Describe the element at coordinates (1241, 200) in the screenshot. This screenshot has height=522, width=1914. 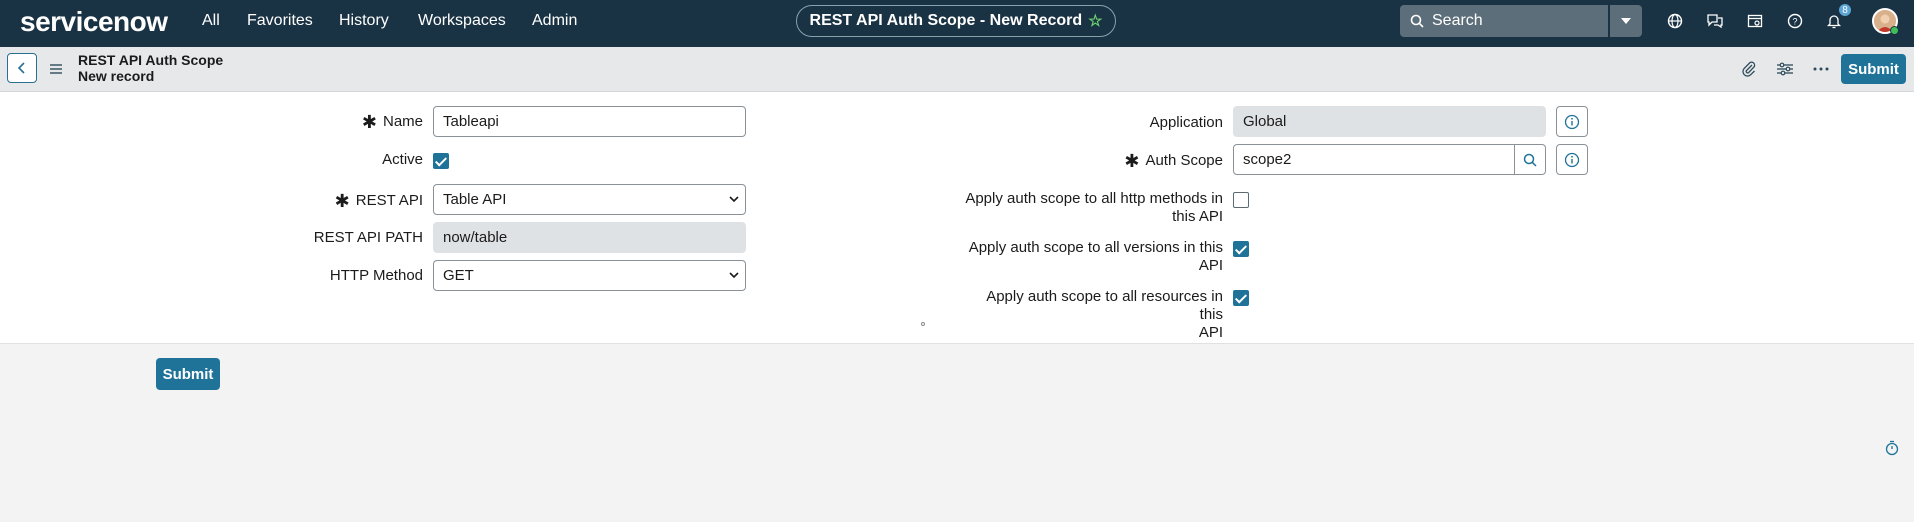
I see `apply-http-methods-checkbox` at that location.